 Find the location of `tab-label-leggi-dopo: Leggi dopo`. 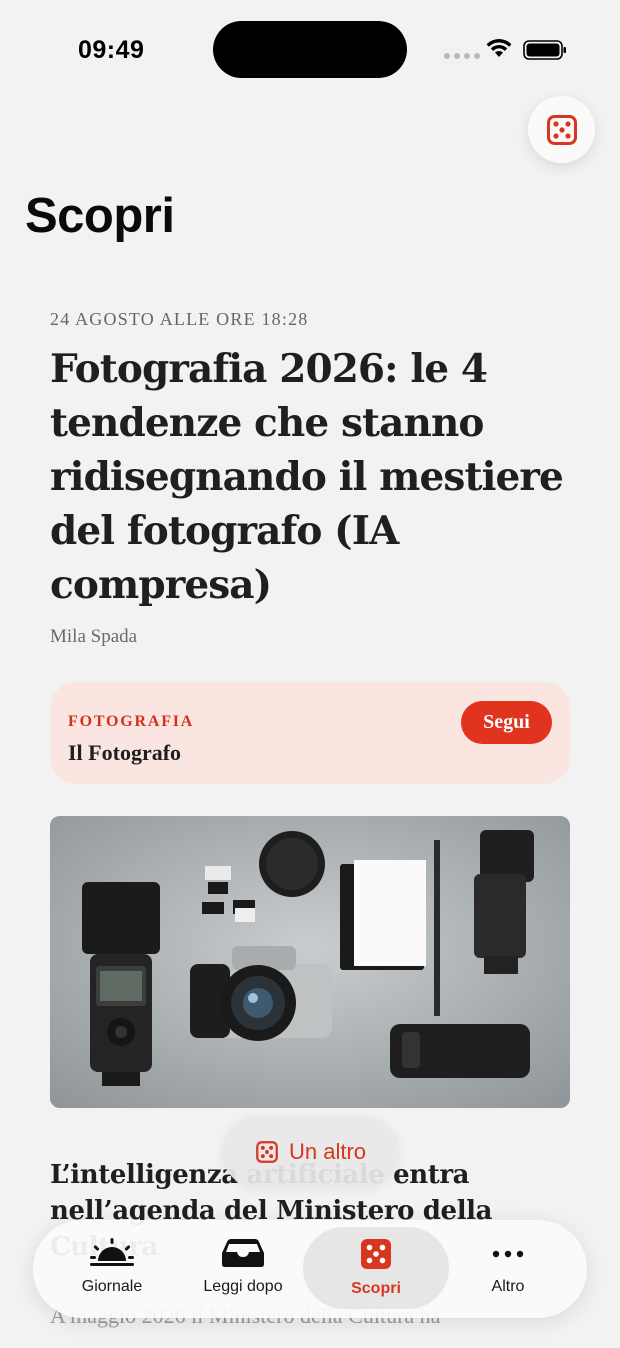

tab-label-leggi-dopo: Leggi dopo is located at coordinates (243, 1286).